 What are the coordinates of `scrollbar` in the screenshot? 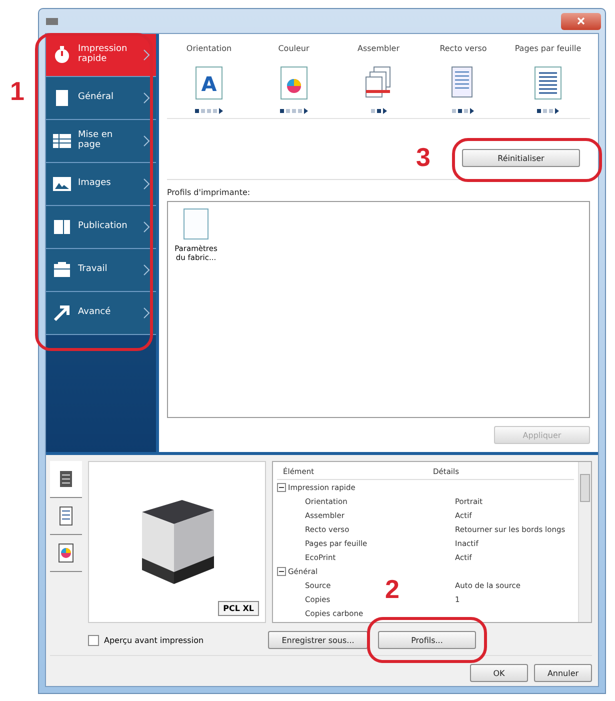 It's located at (584, 542).